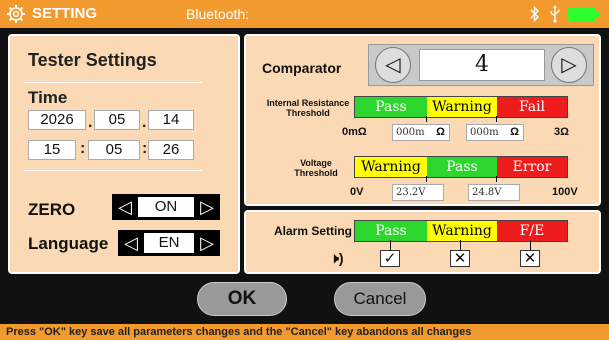 This screenshot has width=609, height=340. I want to click on alarm-setting-label: Alarm Setting, so click(313, 231).